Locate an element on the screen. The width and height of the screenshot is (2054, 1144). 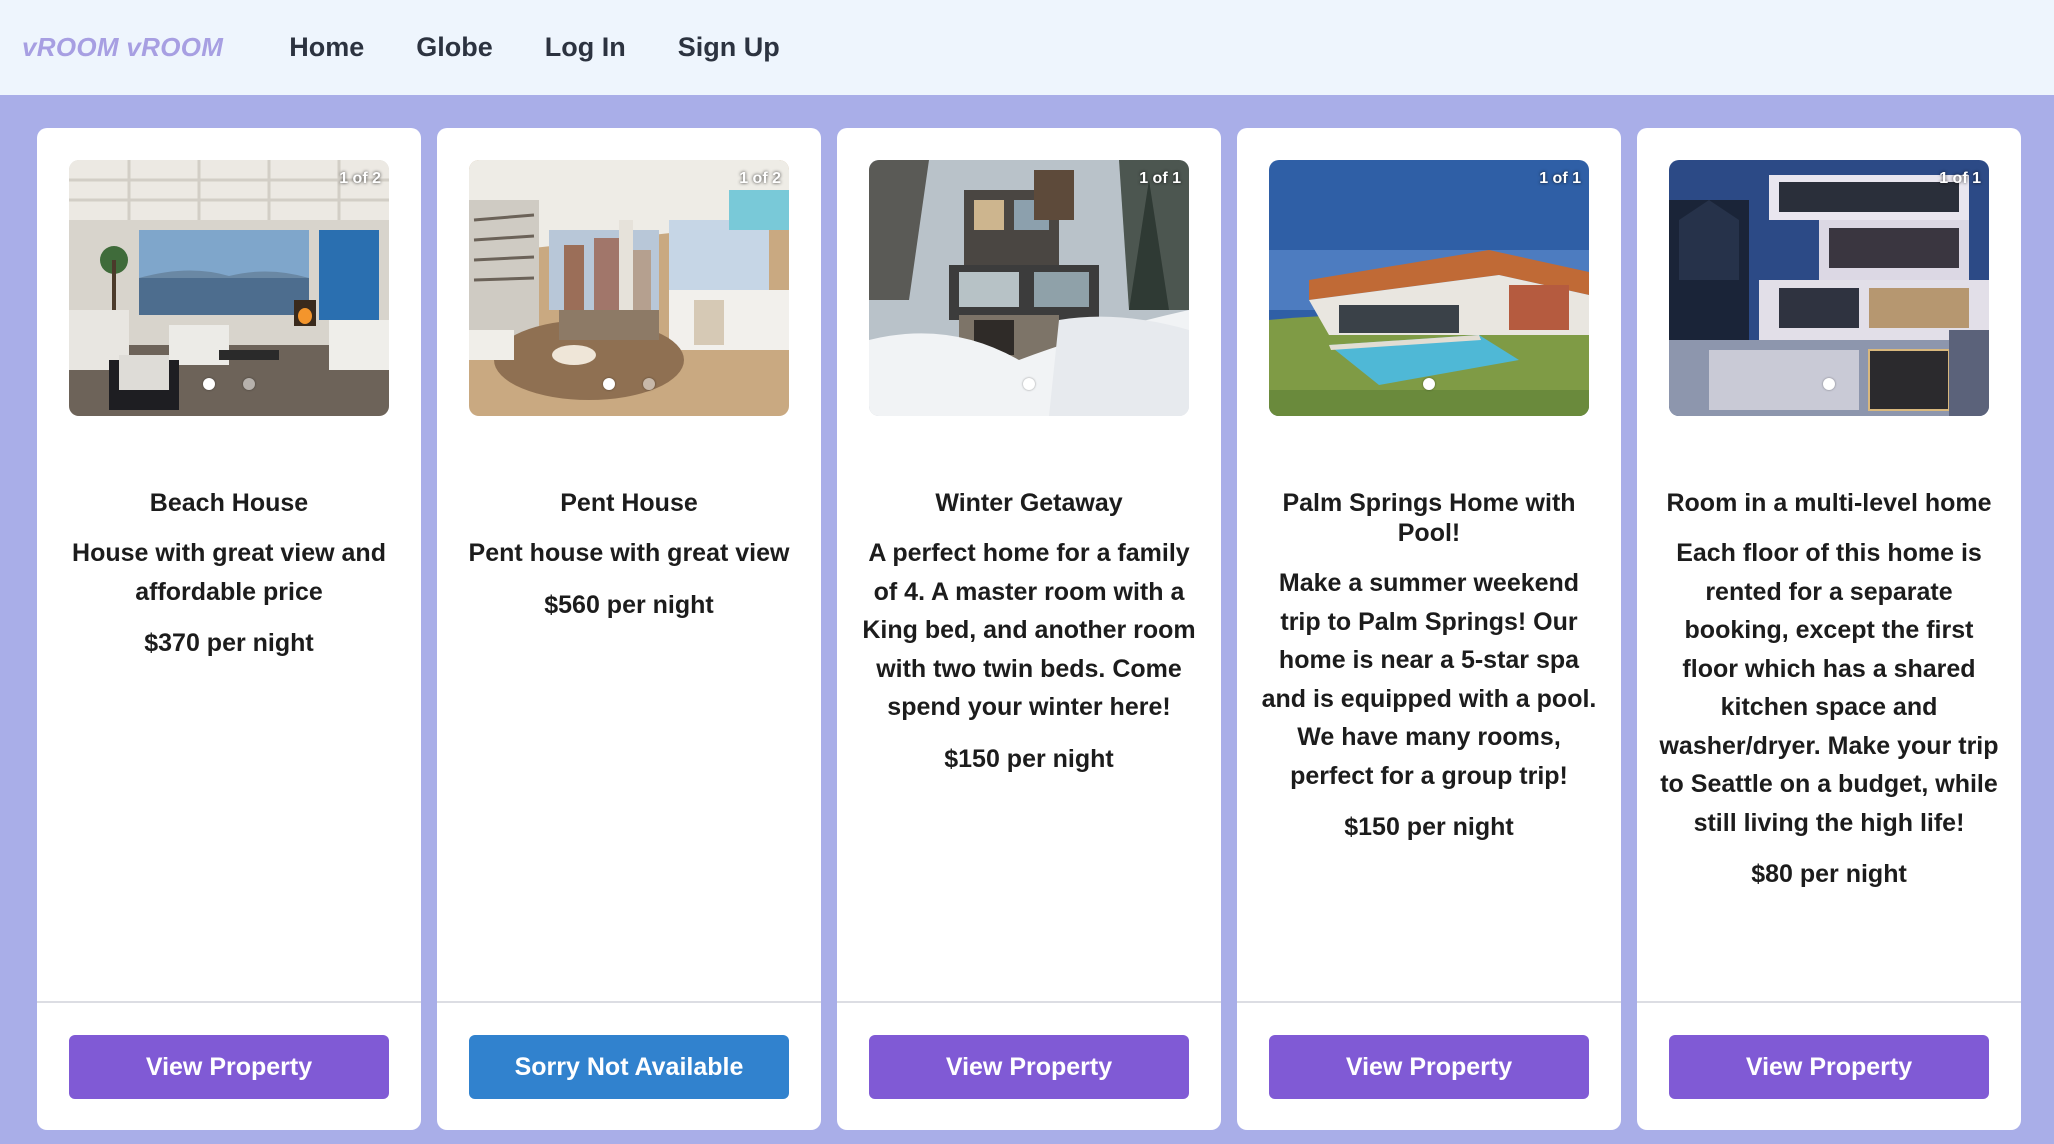
property-title: Palm Springs Home with Pool! is located at coordinates (1429, 518).